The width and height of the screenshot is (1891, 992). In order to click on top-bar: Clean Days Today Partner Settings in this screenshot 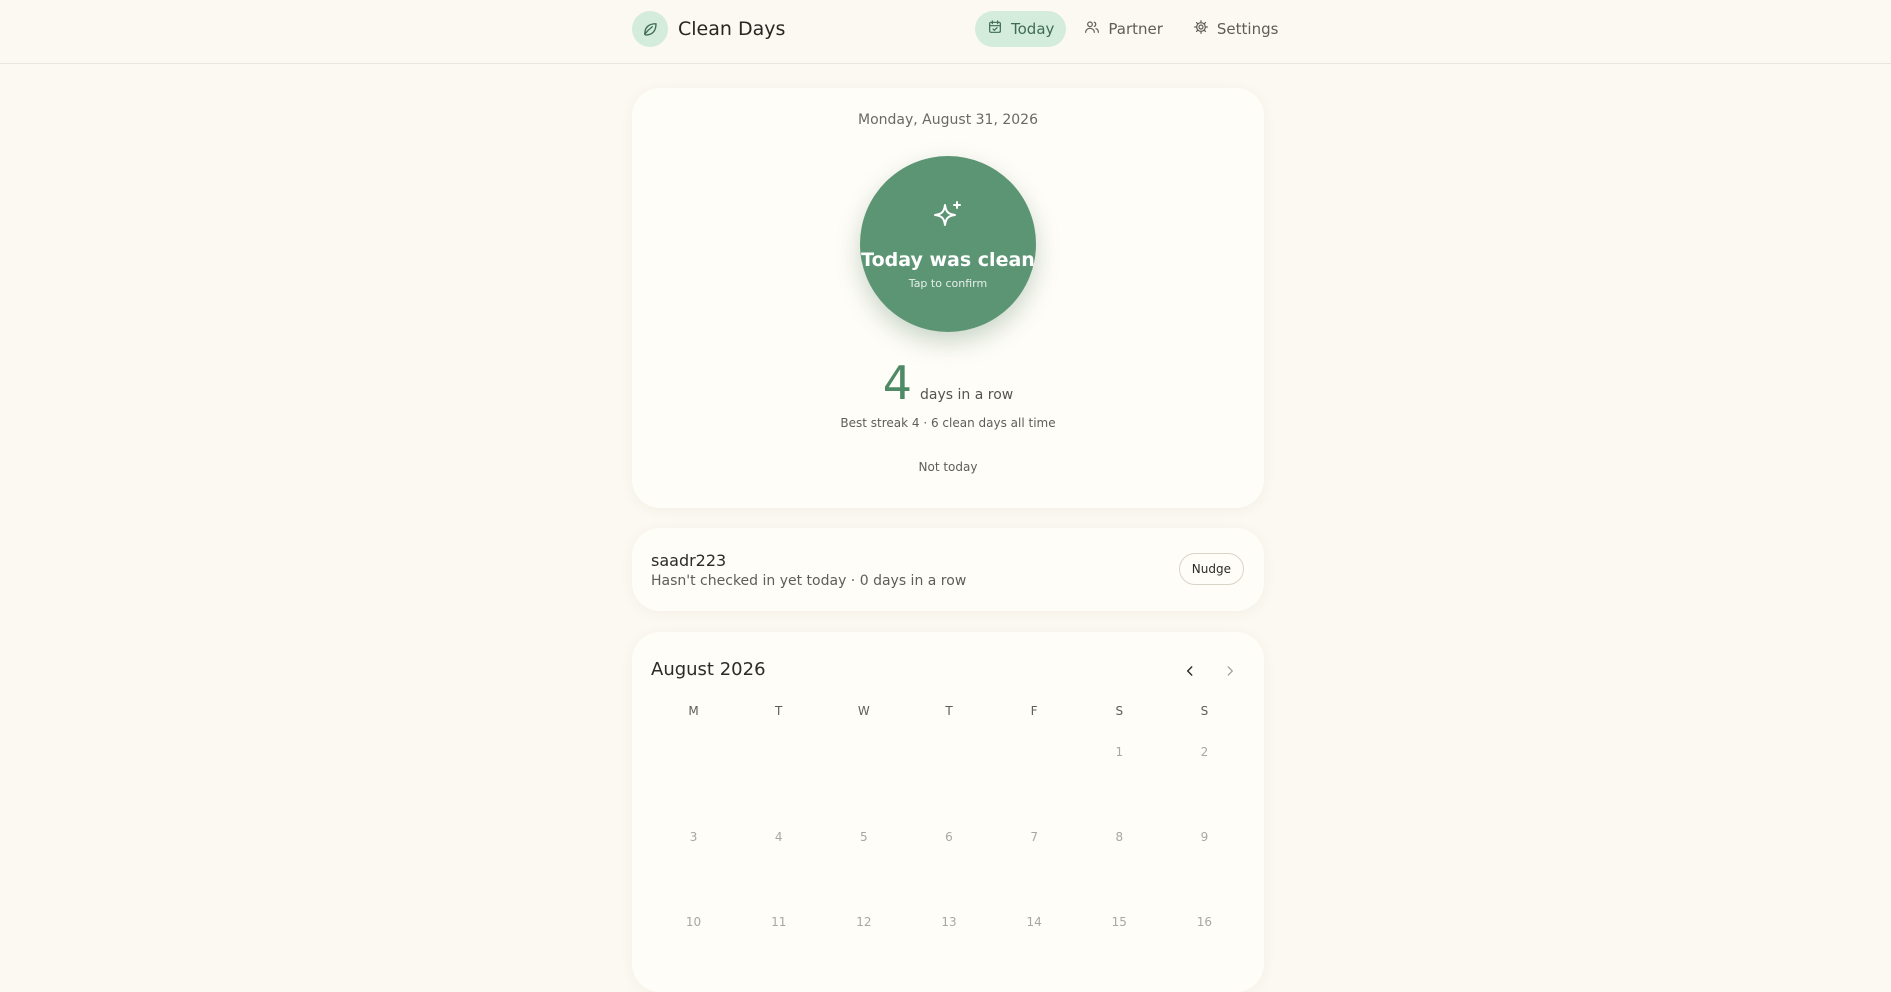, I will do `click(945, 32)`.